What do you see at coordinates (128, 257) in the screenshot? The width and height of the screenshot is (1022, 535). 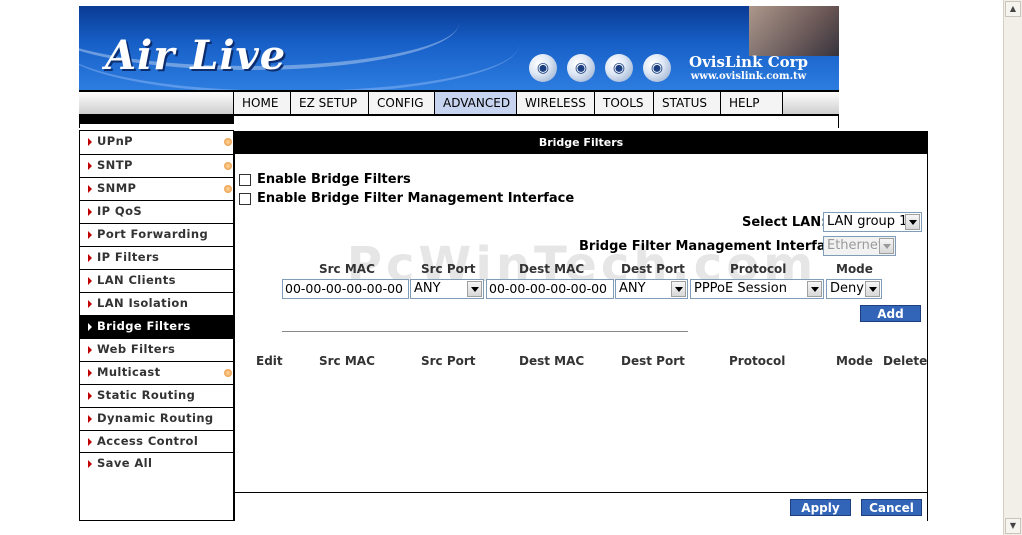 I see `sidebar-item-label: IP Filters` at bounding box center [128, 257].